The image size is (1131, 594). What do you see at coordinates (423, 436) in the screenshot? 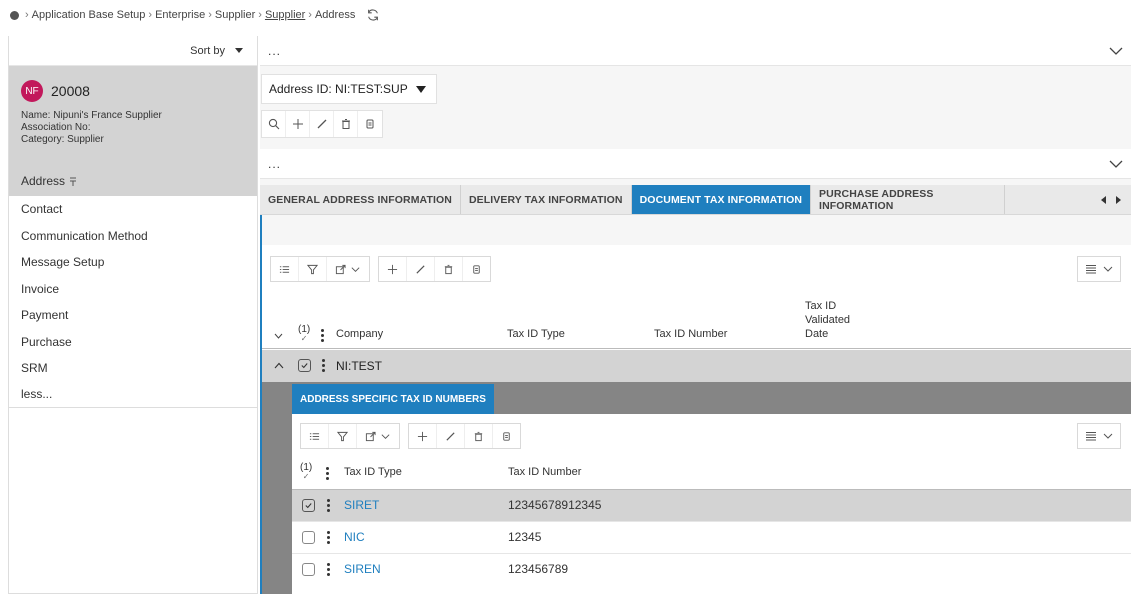
I see `sub-new-button` at bounding box center [423, 436].